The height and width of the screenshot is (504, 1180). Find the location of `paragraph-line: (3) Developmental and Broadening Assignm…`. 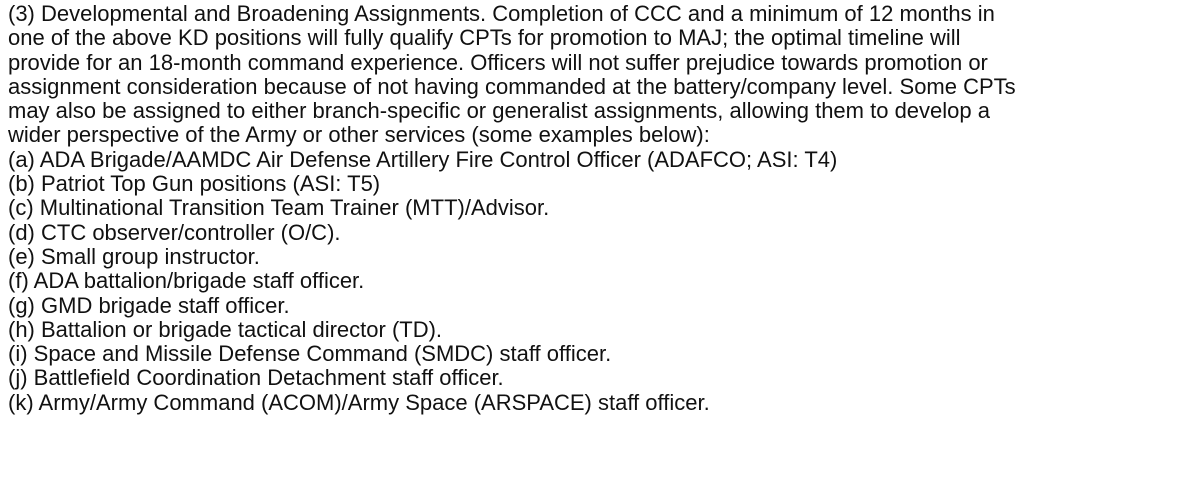

paragraph-line: (3) Developmental and Broadening Assignm… is located at coordinates (501, 13).